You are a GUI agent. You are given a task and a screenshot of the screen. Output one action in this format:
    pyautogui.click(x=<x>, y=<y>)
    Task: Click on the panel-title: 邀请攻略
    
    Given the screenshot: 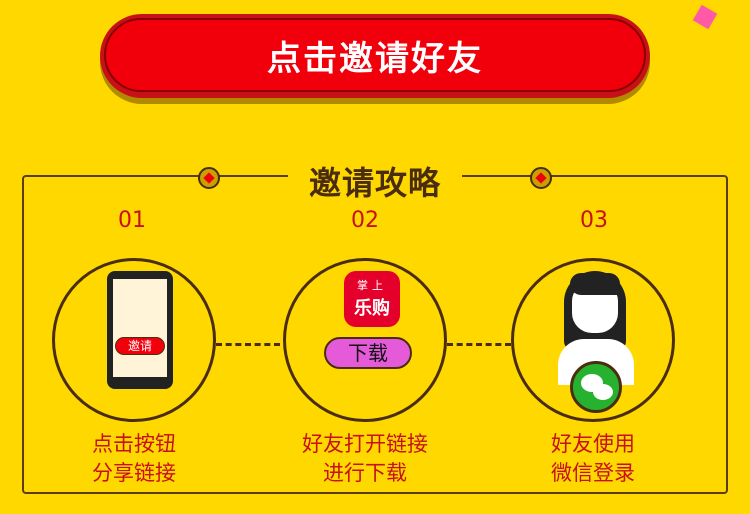 What is the action you would take?
    pyautogui.click(x=374, y=183)
    